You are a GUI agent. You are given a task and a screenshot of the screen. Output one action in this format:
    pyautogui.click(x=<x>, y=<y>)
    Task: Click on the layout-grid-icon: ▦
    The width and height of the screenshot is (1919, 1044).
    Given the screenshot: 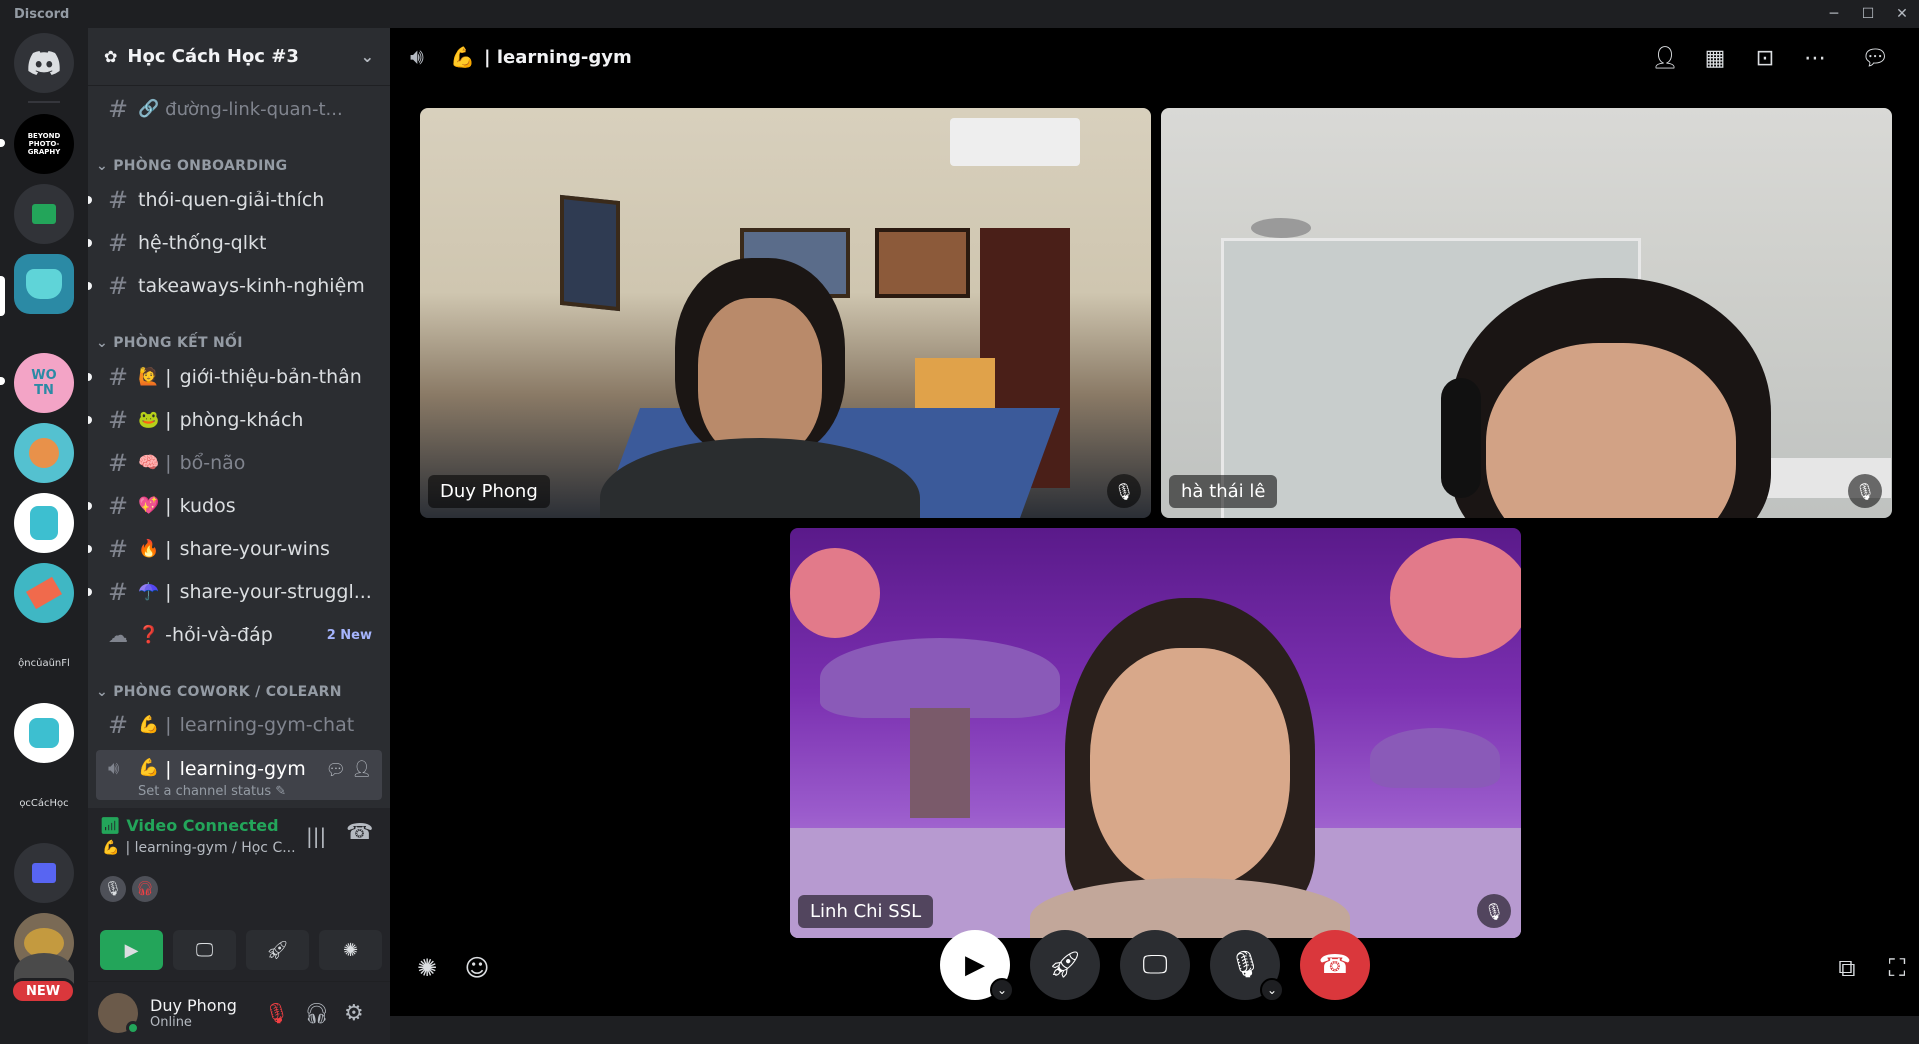 What is the action you would take?
    pyautogui.click(x=1715, y=58)
    